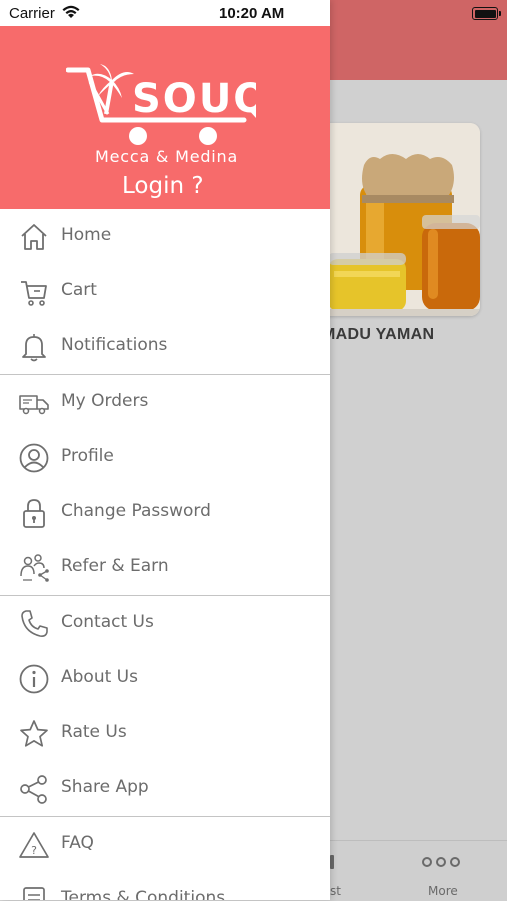  Describe the element at coordinates (34, 733) in the screenshot. I see `star-icon` at that location.